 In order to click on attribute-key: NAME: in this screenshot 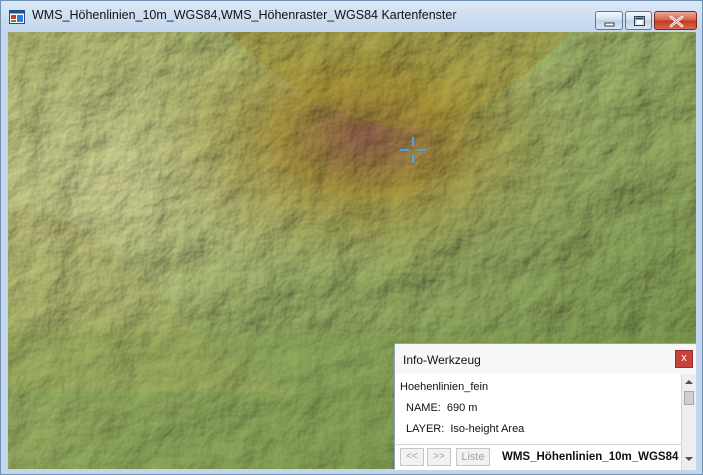, I will do `click(423, 408)`.